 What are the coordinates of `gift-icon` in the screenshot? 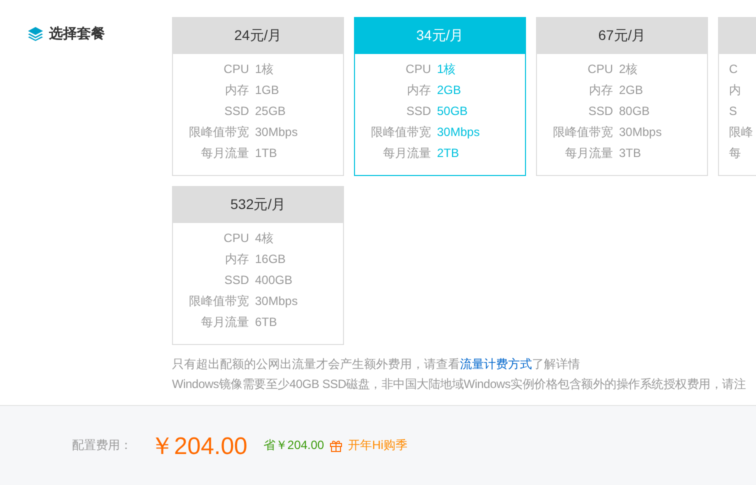 It's located at (336, 445).